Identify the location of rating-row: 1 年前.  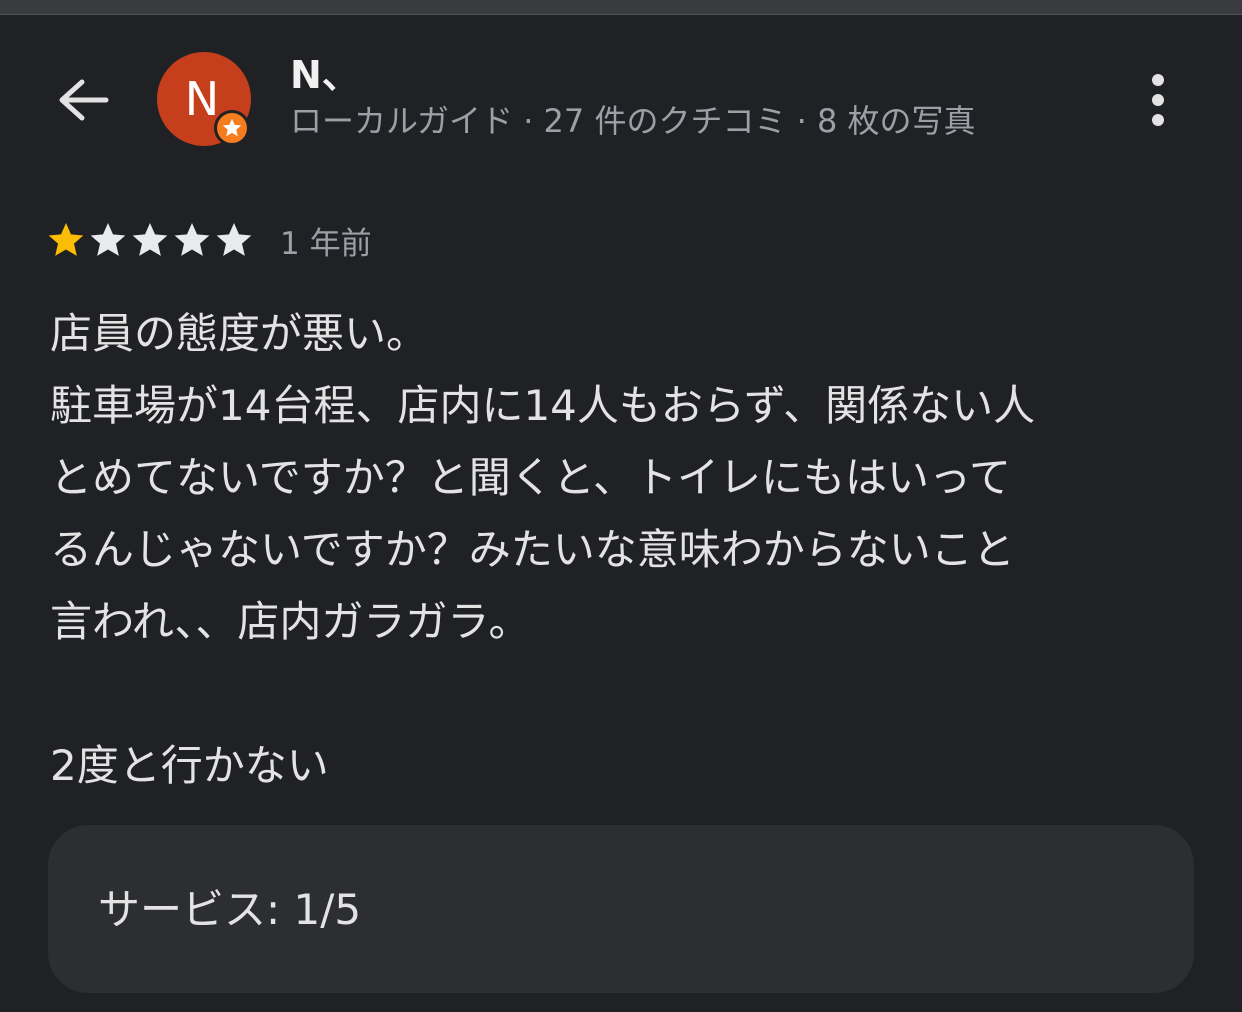
(209, 240).